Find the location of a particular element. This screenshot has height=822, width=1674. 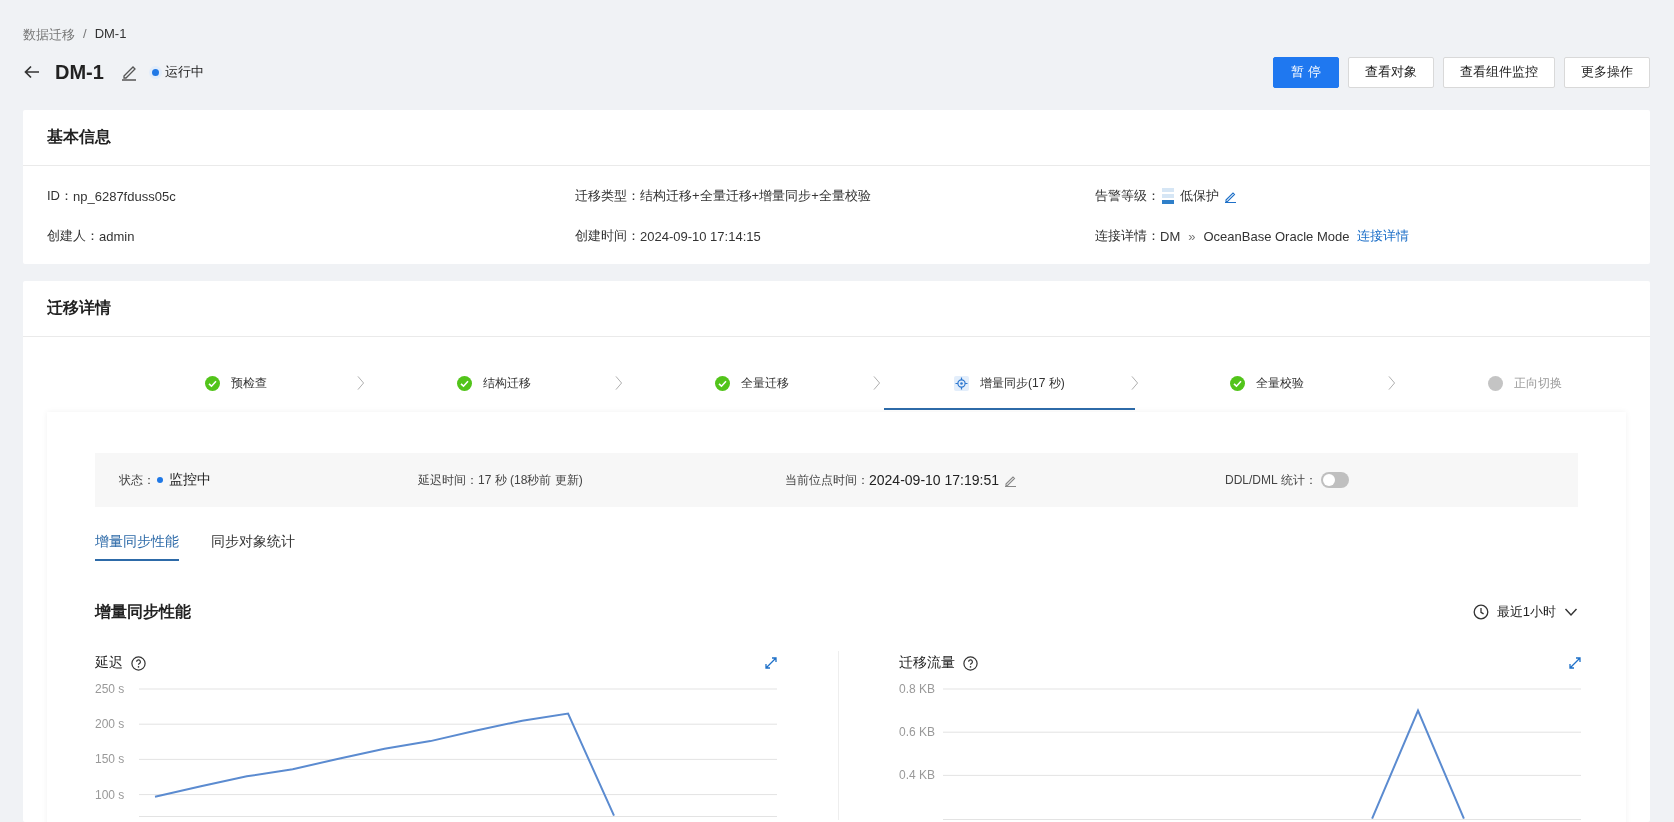

field-label: 创建人： is located at coordinates (73, 236).